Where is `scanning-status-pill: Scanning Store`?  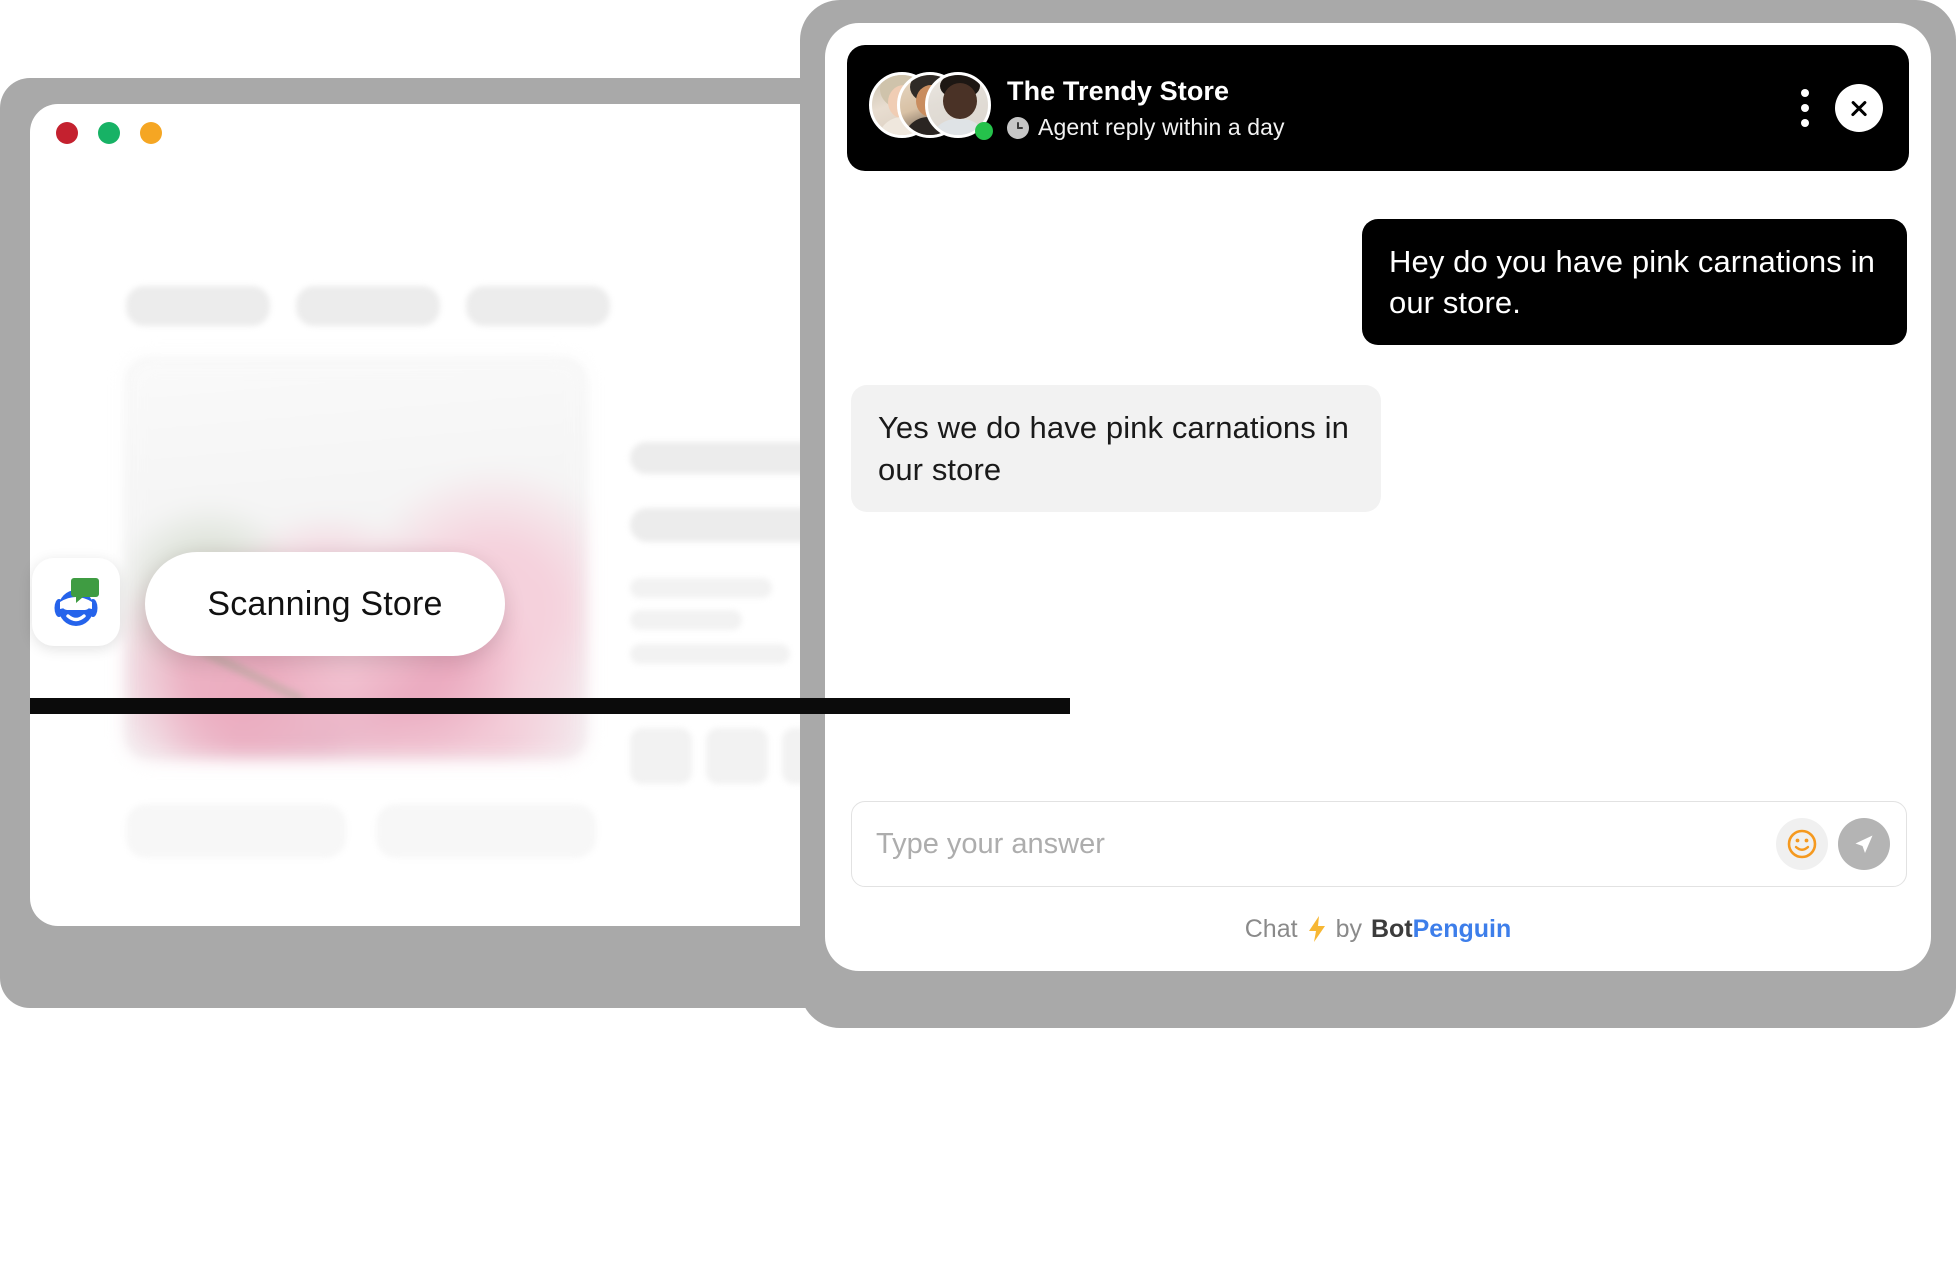
scanning-status-pill: Scanning Store is located at coordinates (325, 604).